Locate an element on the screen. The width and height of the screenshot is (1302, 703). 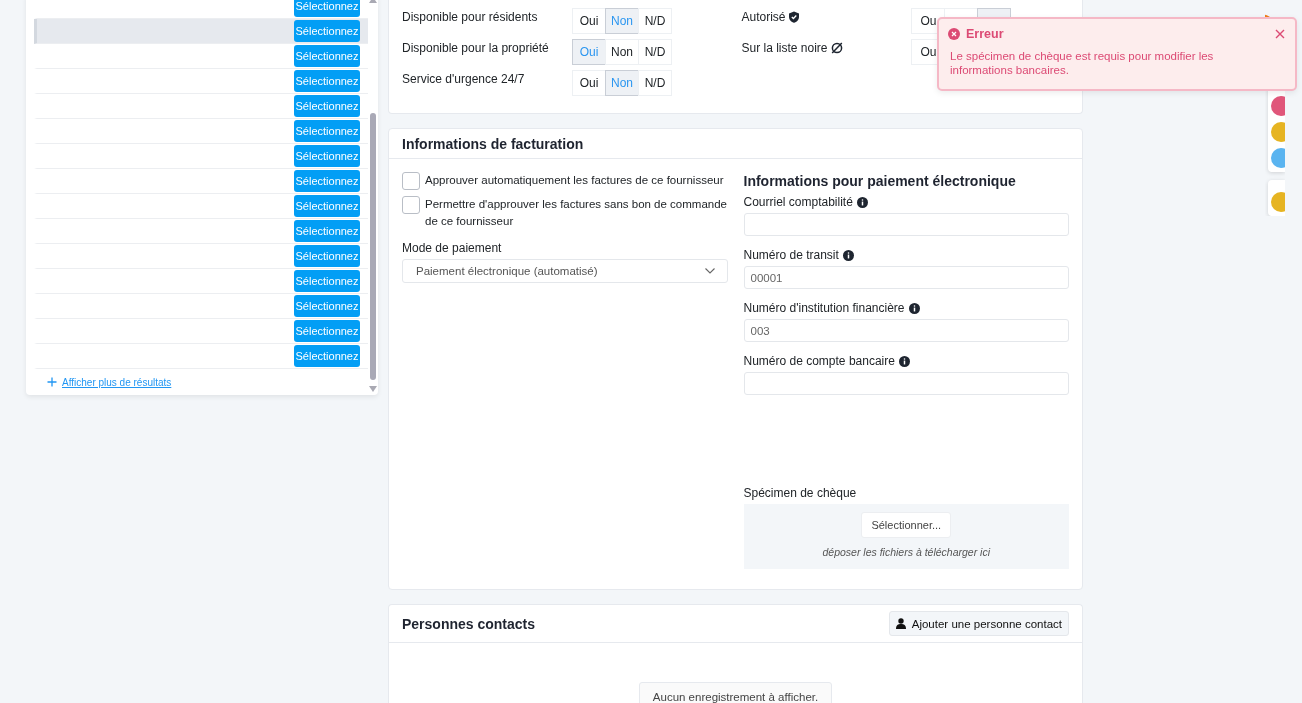
field-label: Numéro d'institution financière is located at coordinates (824, 308).